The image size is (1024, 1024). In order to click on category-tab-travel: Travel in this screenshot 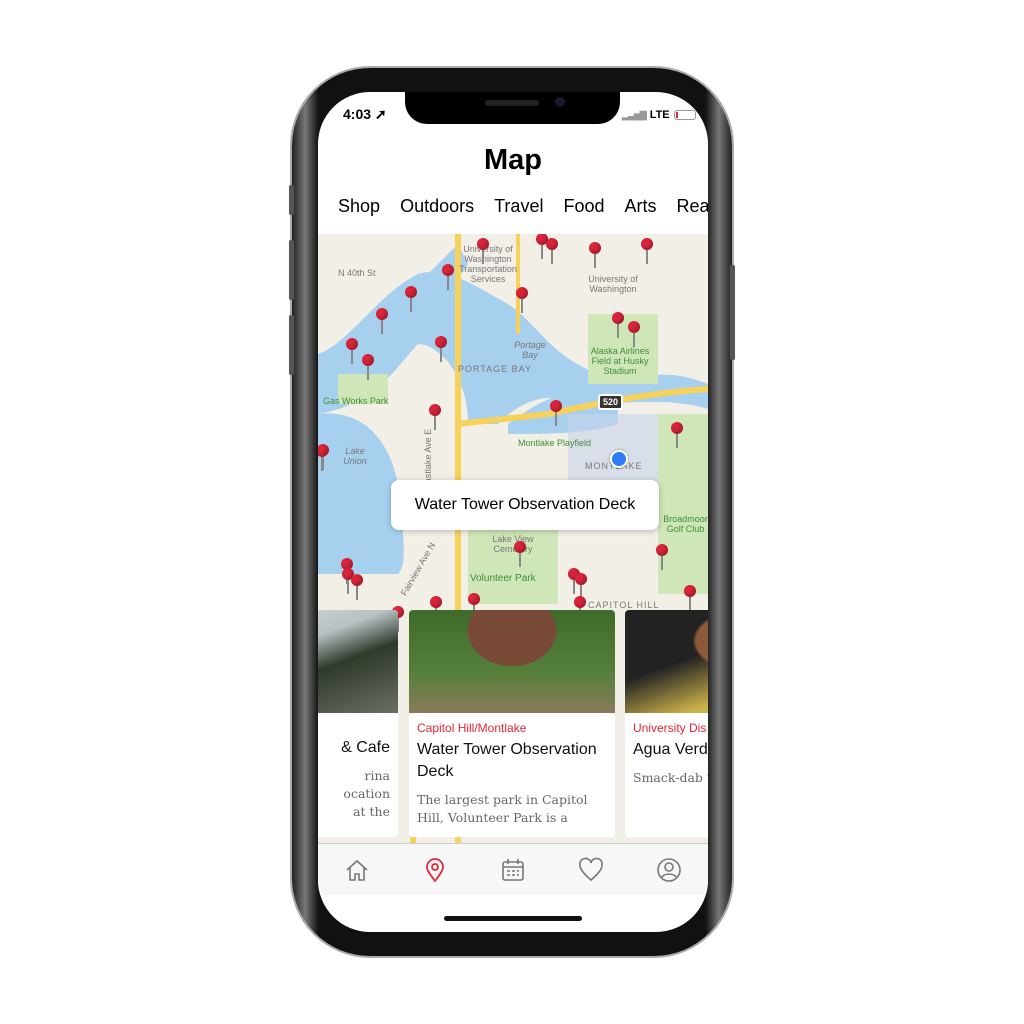, I will do `click(518, 206)`.